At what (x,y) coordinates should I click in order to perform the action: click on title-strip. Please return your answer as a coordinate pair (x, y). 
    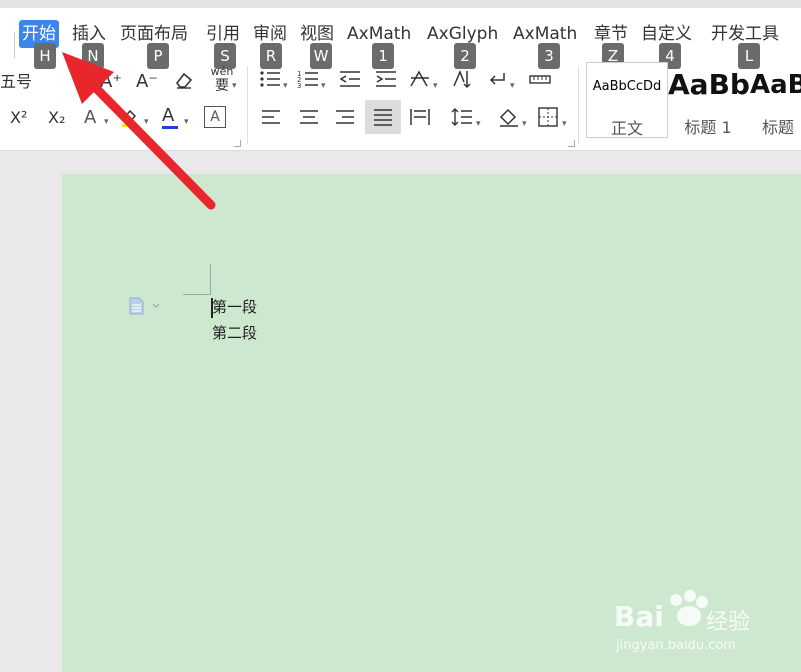
    Looking at the image, I should click on (400, 4).